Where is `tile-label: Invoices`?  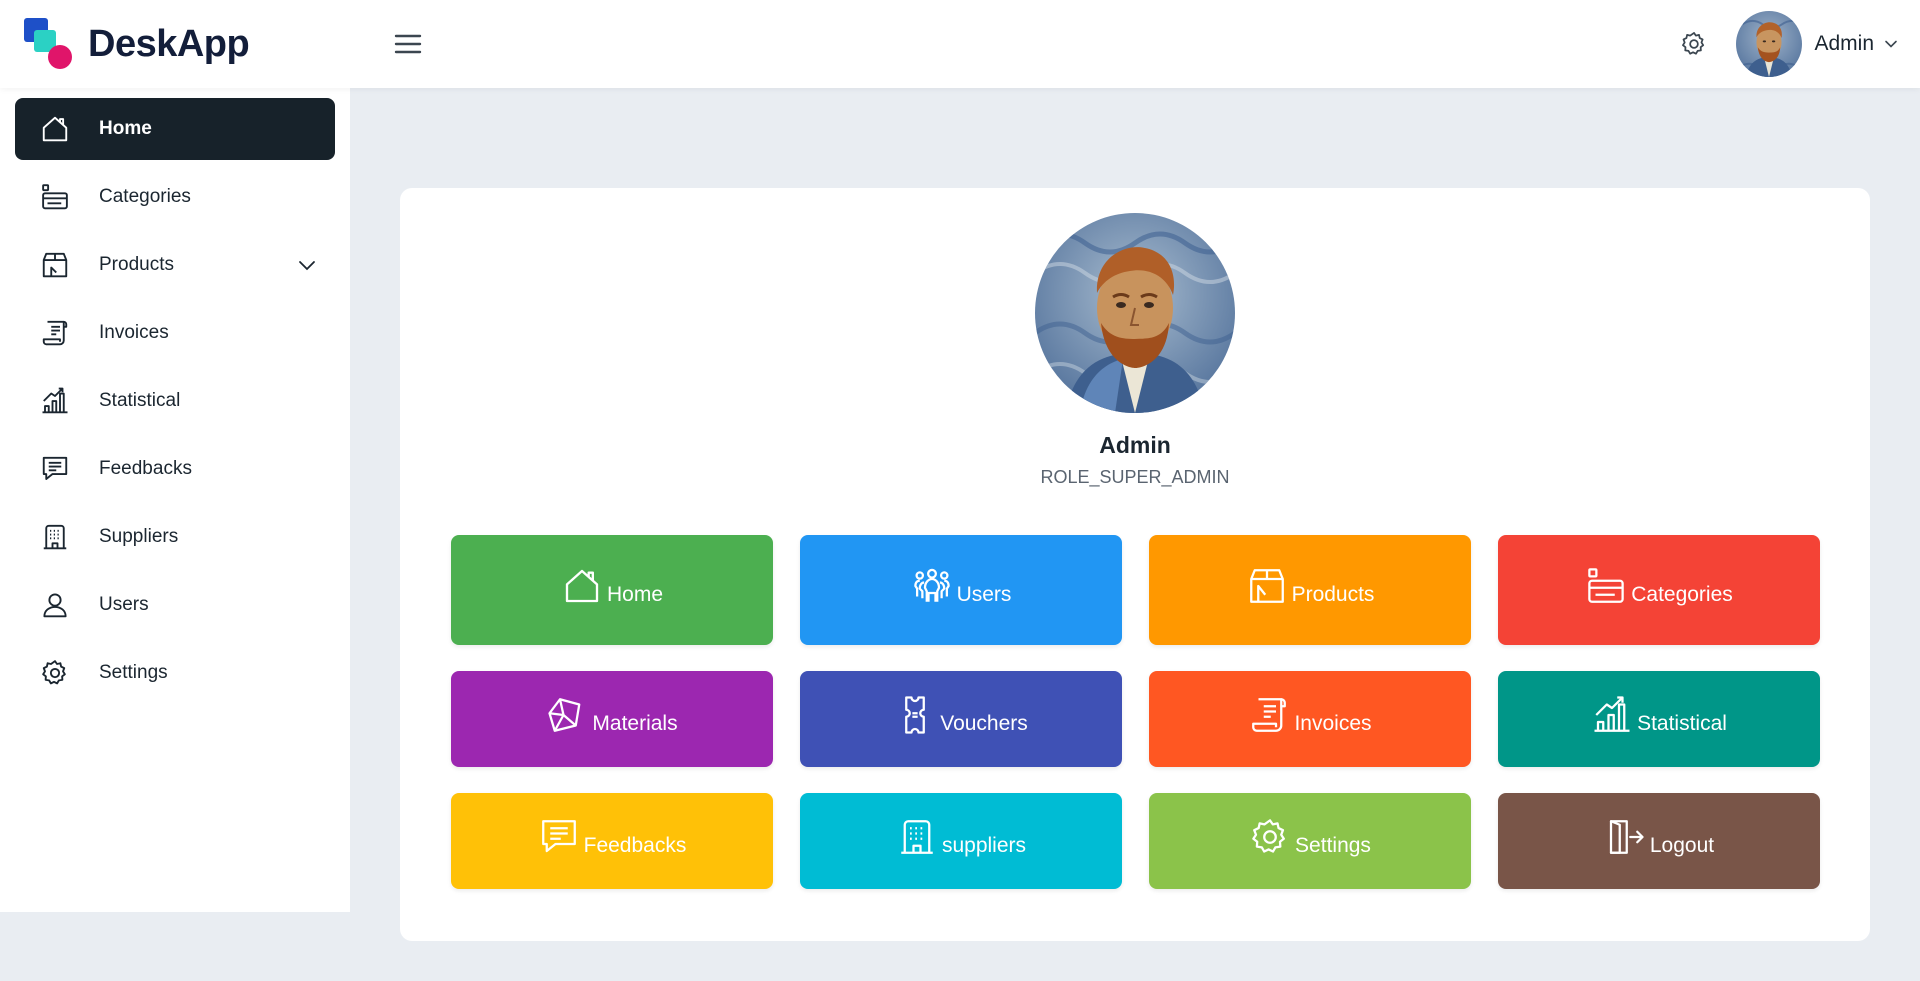
tile-label: Invoices is located at coordinates (1333, 723).